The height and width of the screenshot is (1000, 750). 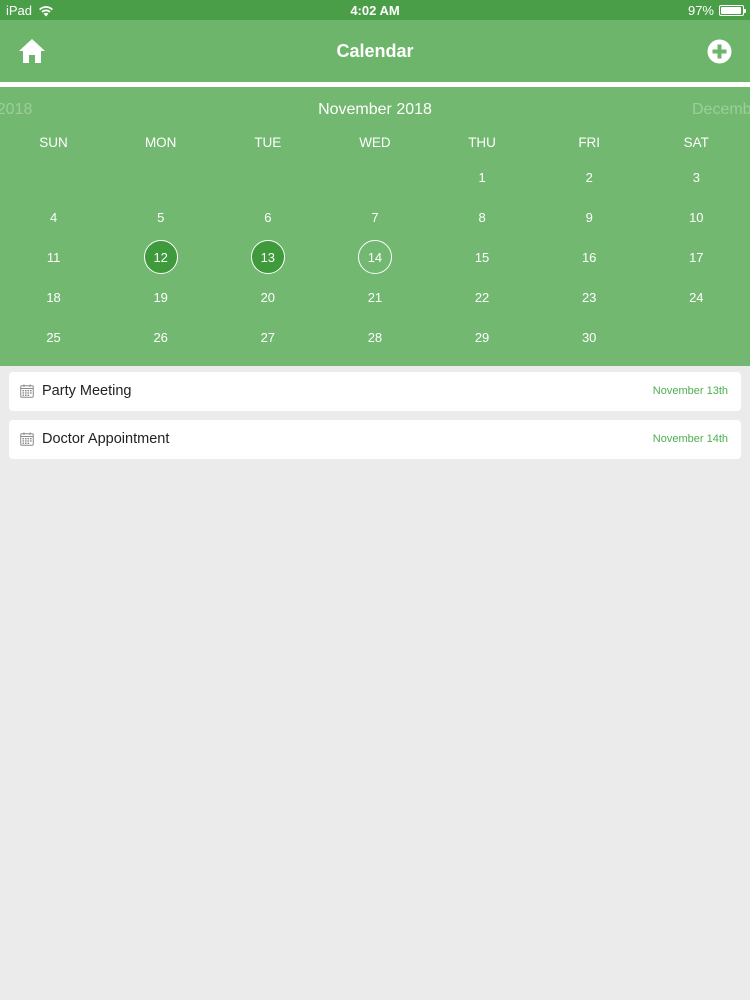 I want to click on day-cell: 19, so click(x=160, y=297).